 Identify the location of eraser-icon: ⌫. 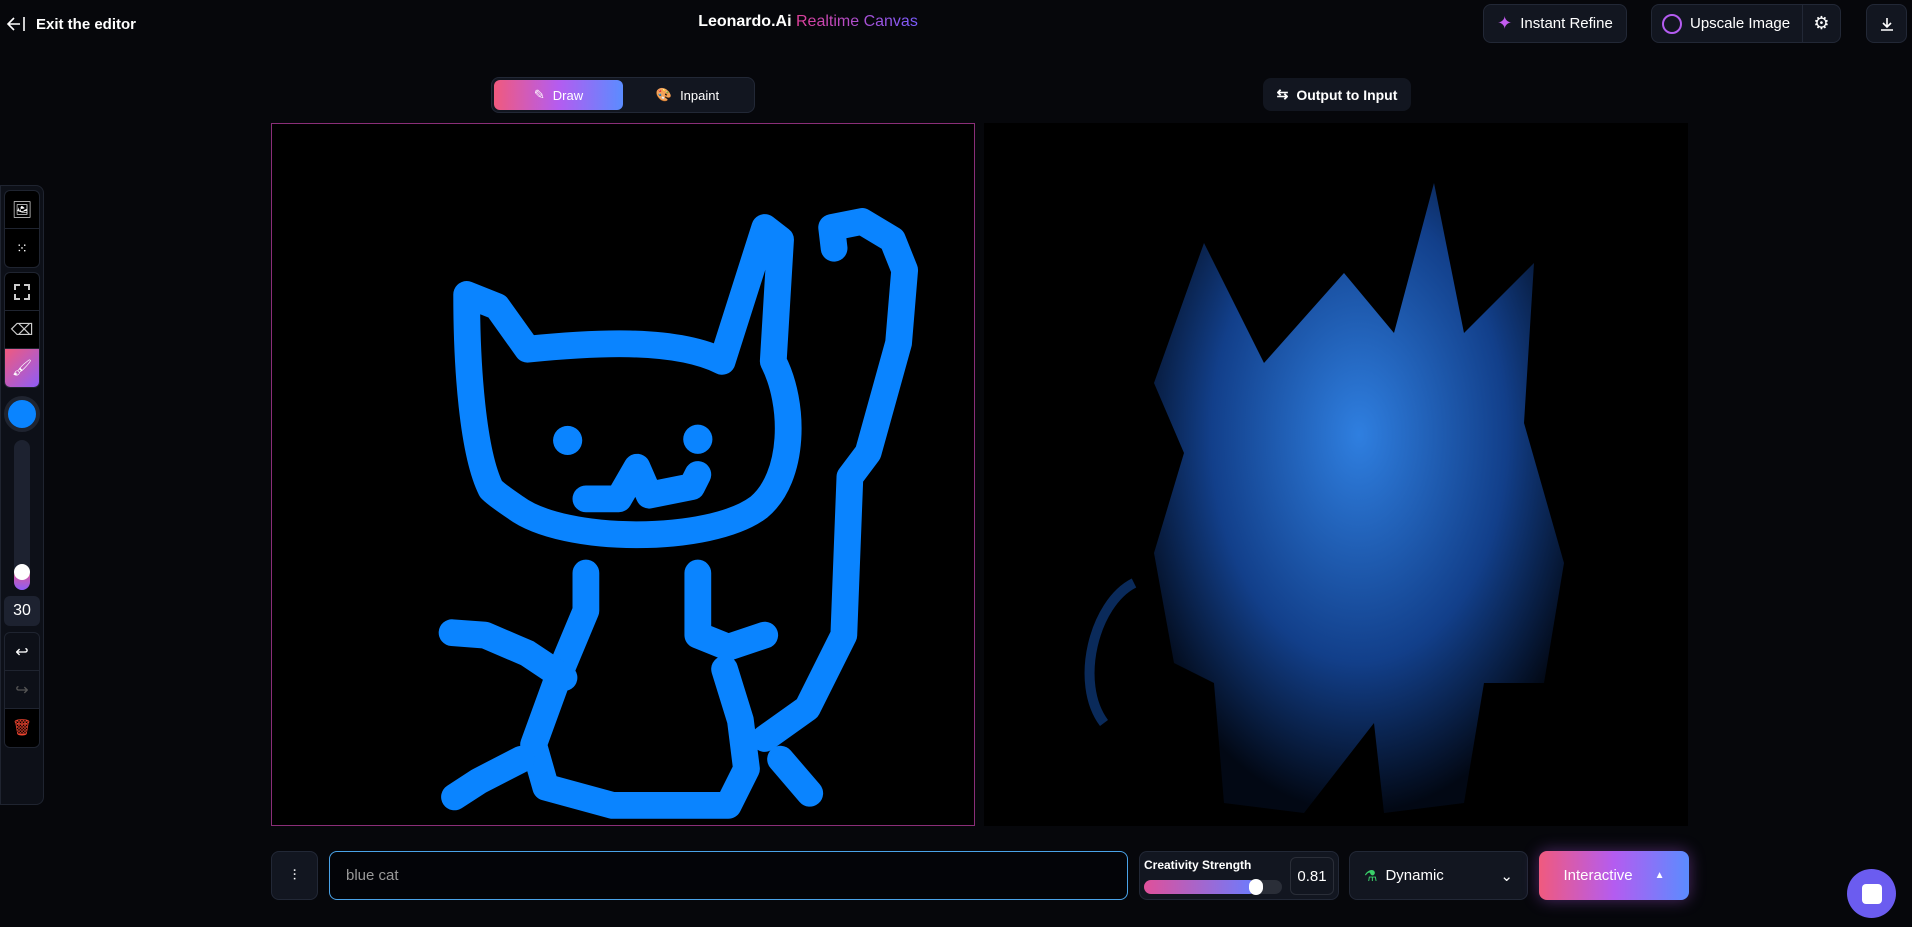
(22, 330).